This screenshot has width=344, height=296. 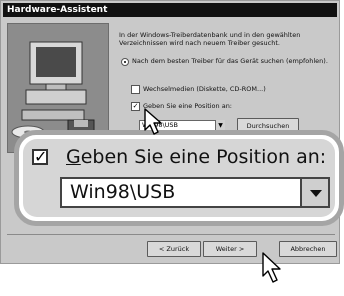 What do you see at coordinates (314, 192) in the screenshot?
I see `zoom-dropdown-arrow-icon` at bounding box center [314, 192].